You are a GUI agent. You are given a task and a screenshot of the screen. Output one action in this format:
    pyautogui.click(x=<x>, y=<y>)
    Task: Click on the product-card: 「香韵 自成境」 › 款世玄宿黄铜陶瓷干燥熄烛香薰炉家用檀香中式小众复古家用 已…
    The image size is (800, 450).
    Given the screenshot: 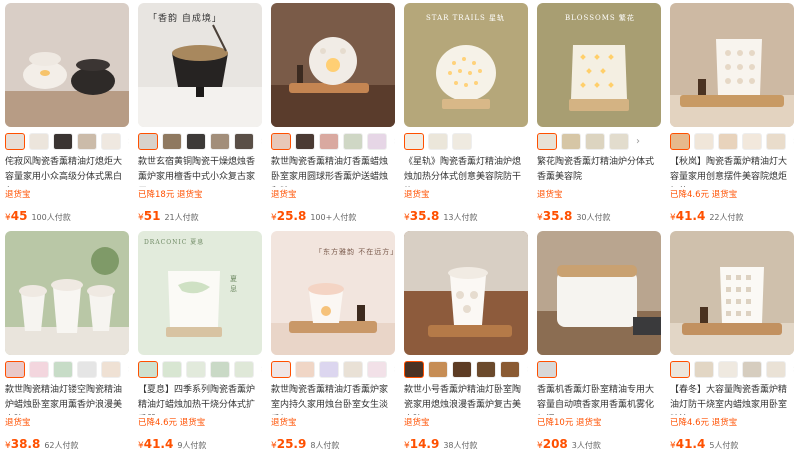 What is the action you would take?
    pyautogui.click(x=197, y=111)
    